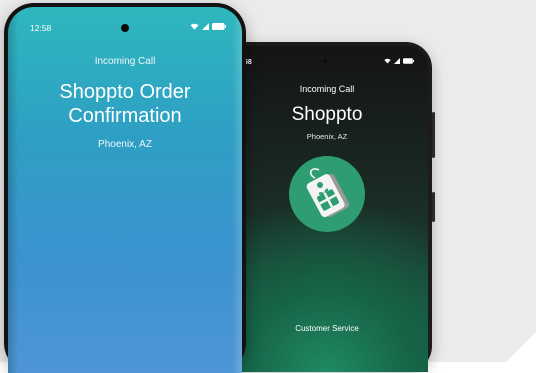 The height and width of the screenshot is (373, 536). I want to click on caller-name: Shoppto Order Confirmation, so click(125, 104).